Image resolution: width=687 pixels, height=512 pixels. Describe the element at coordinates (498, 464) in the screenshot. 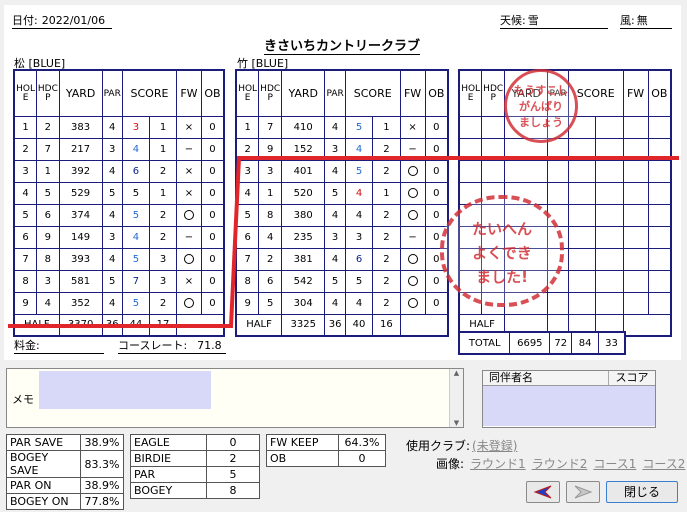

I see `image-link-round1: ラウンド1` at that location.